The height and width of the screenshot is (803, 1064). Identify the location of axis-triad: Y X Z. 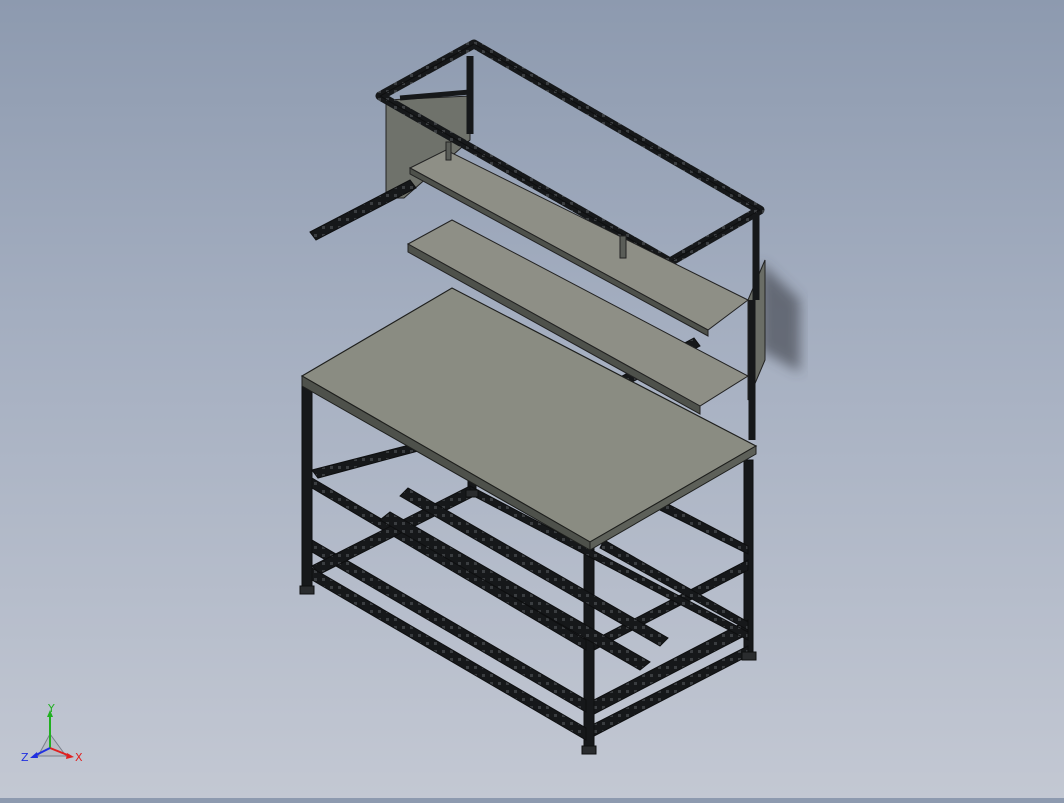
(55, 735).